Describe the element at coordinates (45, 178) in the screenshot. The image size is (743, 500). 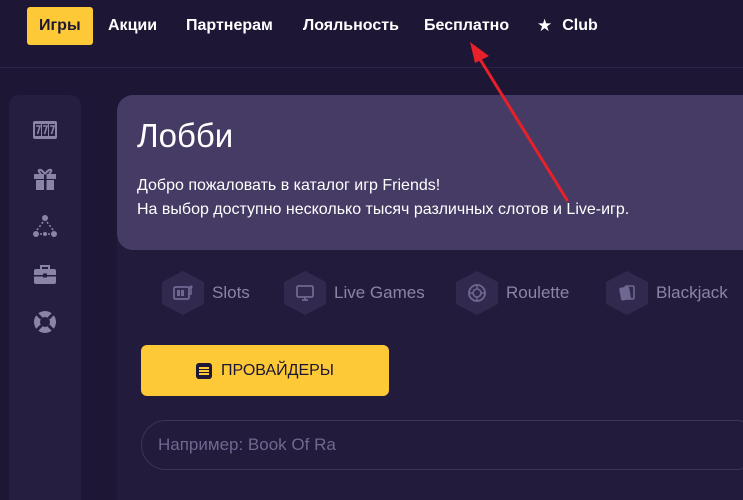
I see `gift-icon` at that location.